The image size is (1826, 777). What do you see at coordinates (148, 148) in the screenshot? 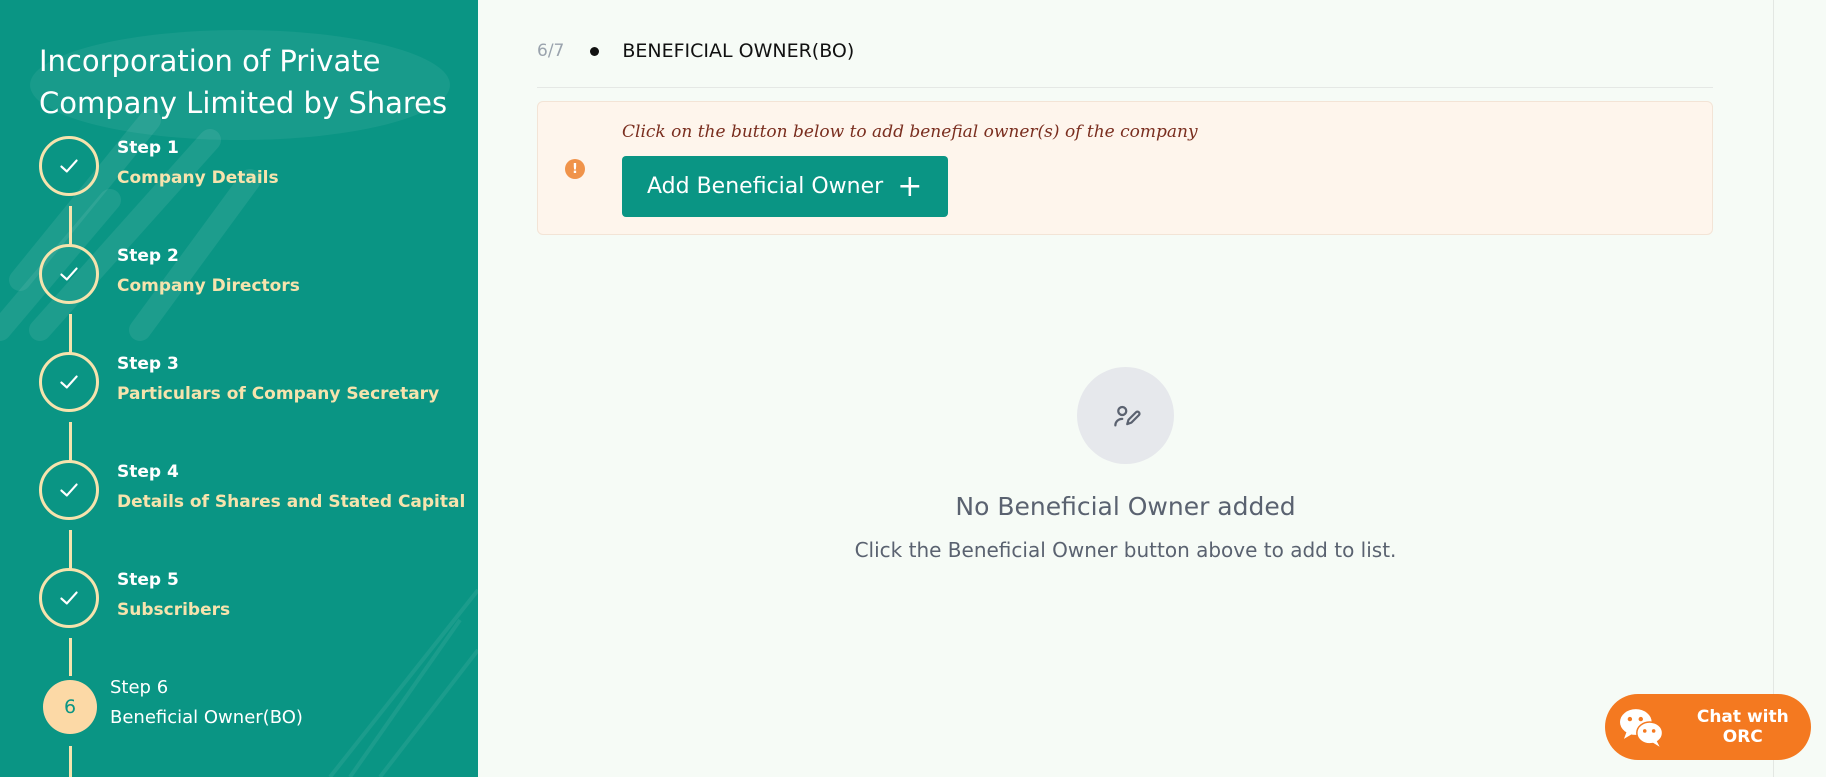
I see `step-number: Step 1` at bounding box center [148, 148].